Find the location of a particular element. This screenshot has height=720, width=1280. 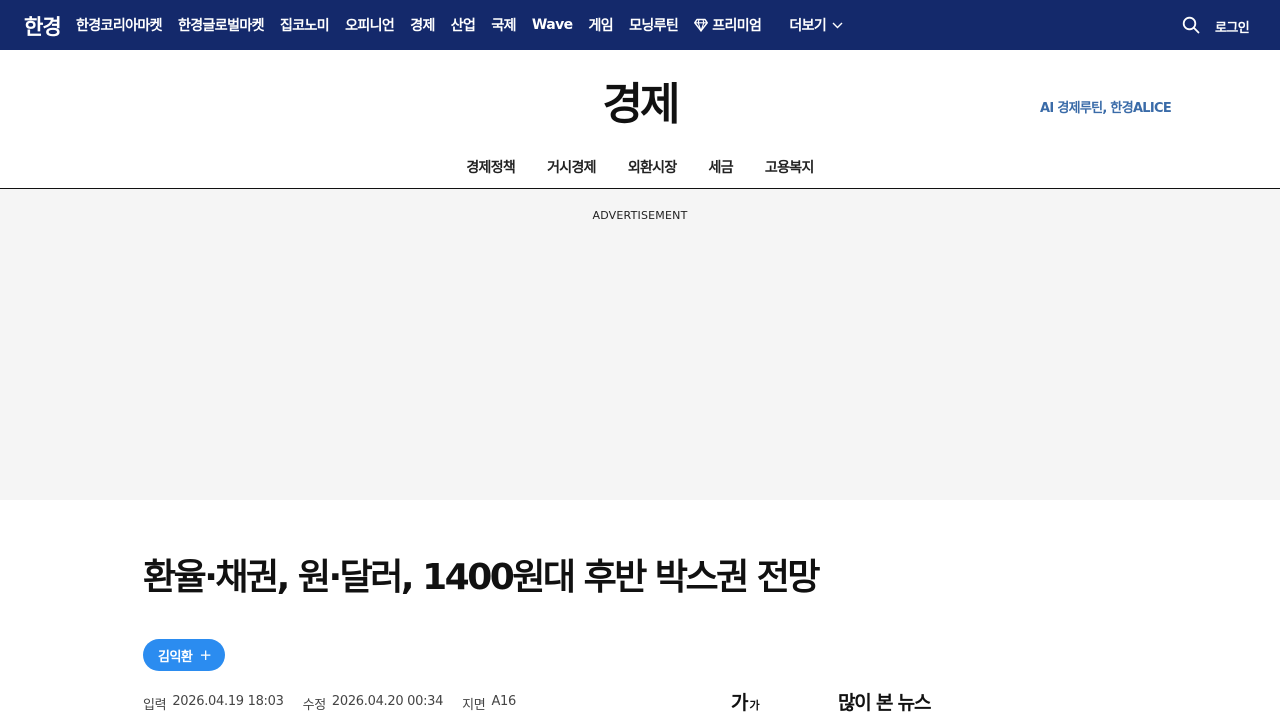

nav-item-game: 게임 is located at coordinates (601, 25).